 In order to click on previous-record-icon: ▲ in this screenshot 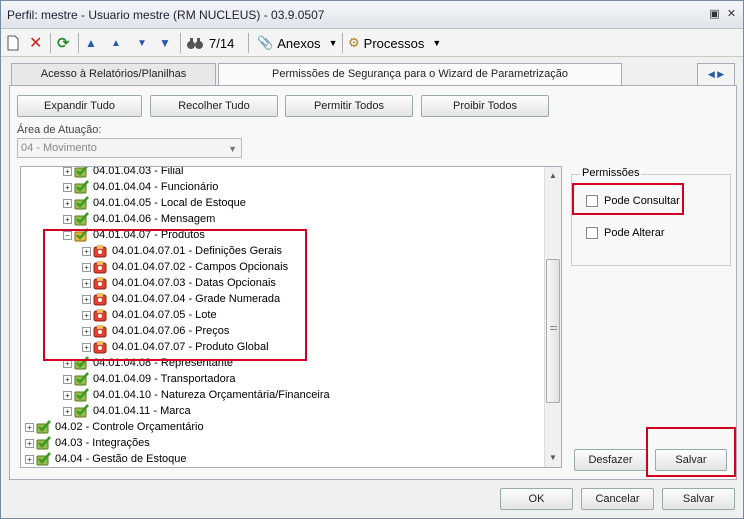, I will do `click(116, 43)`.